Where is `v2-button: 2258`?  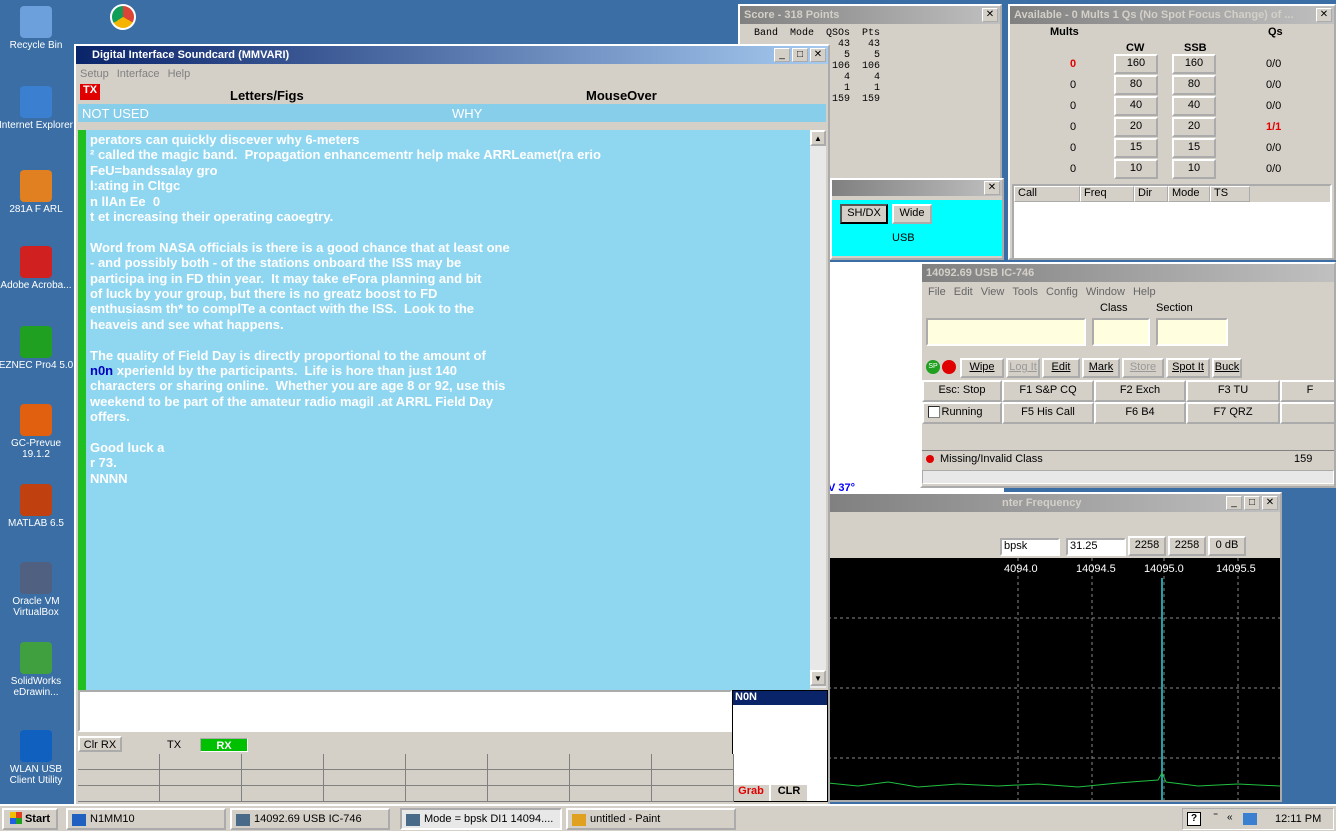 v2-button: 2258 is located at coordinates (1187, 546).